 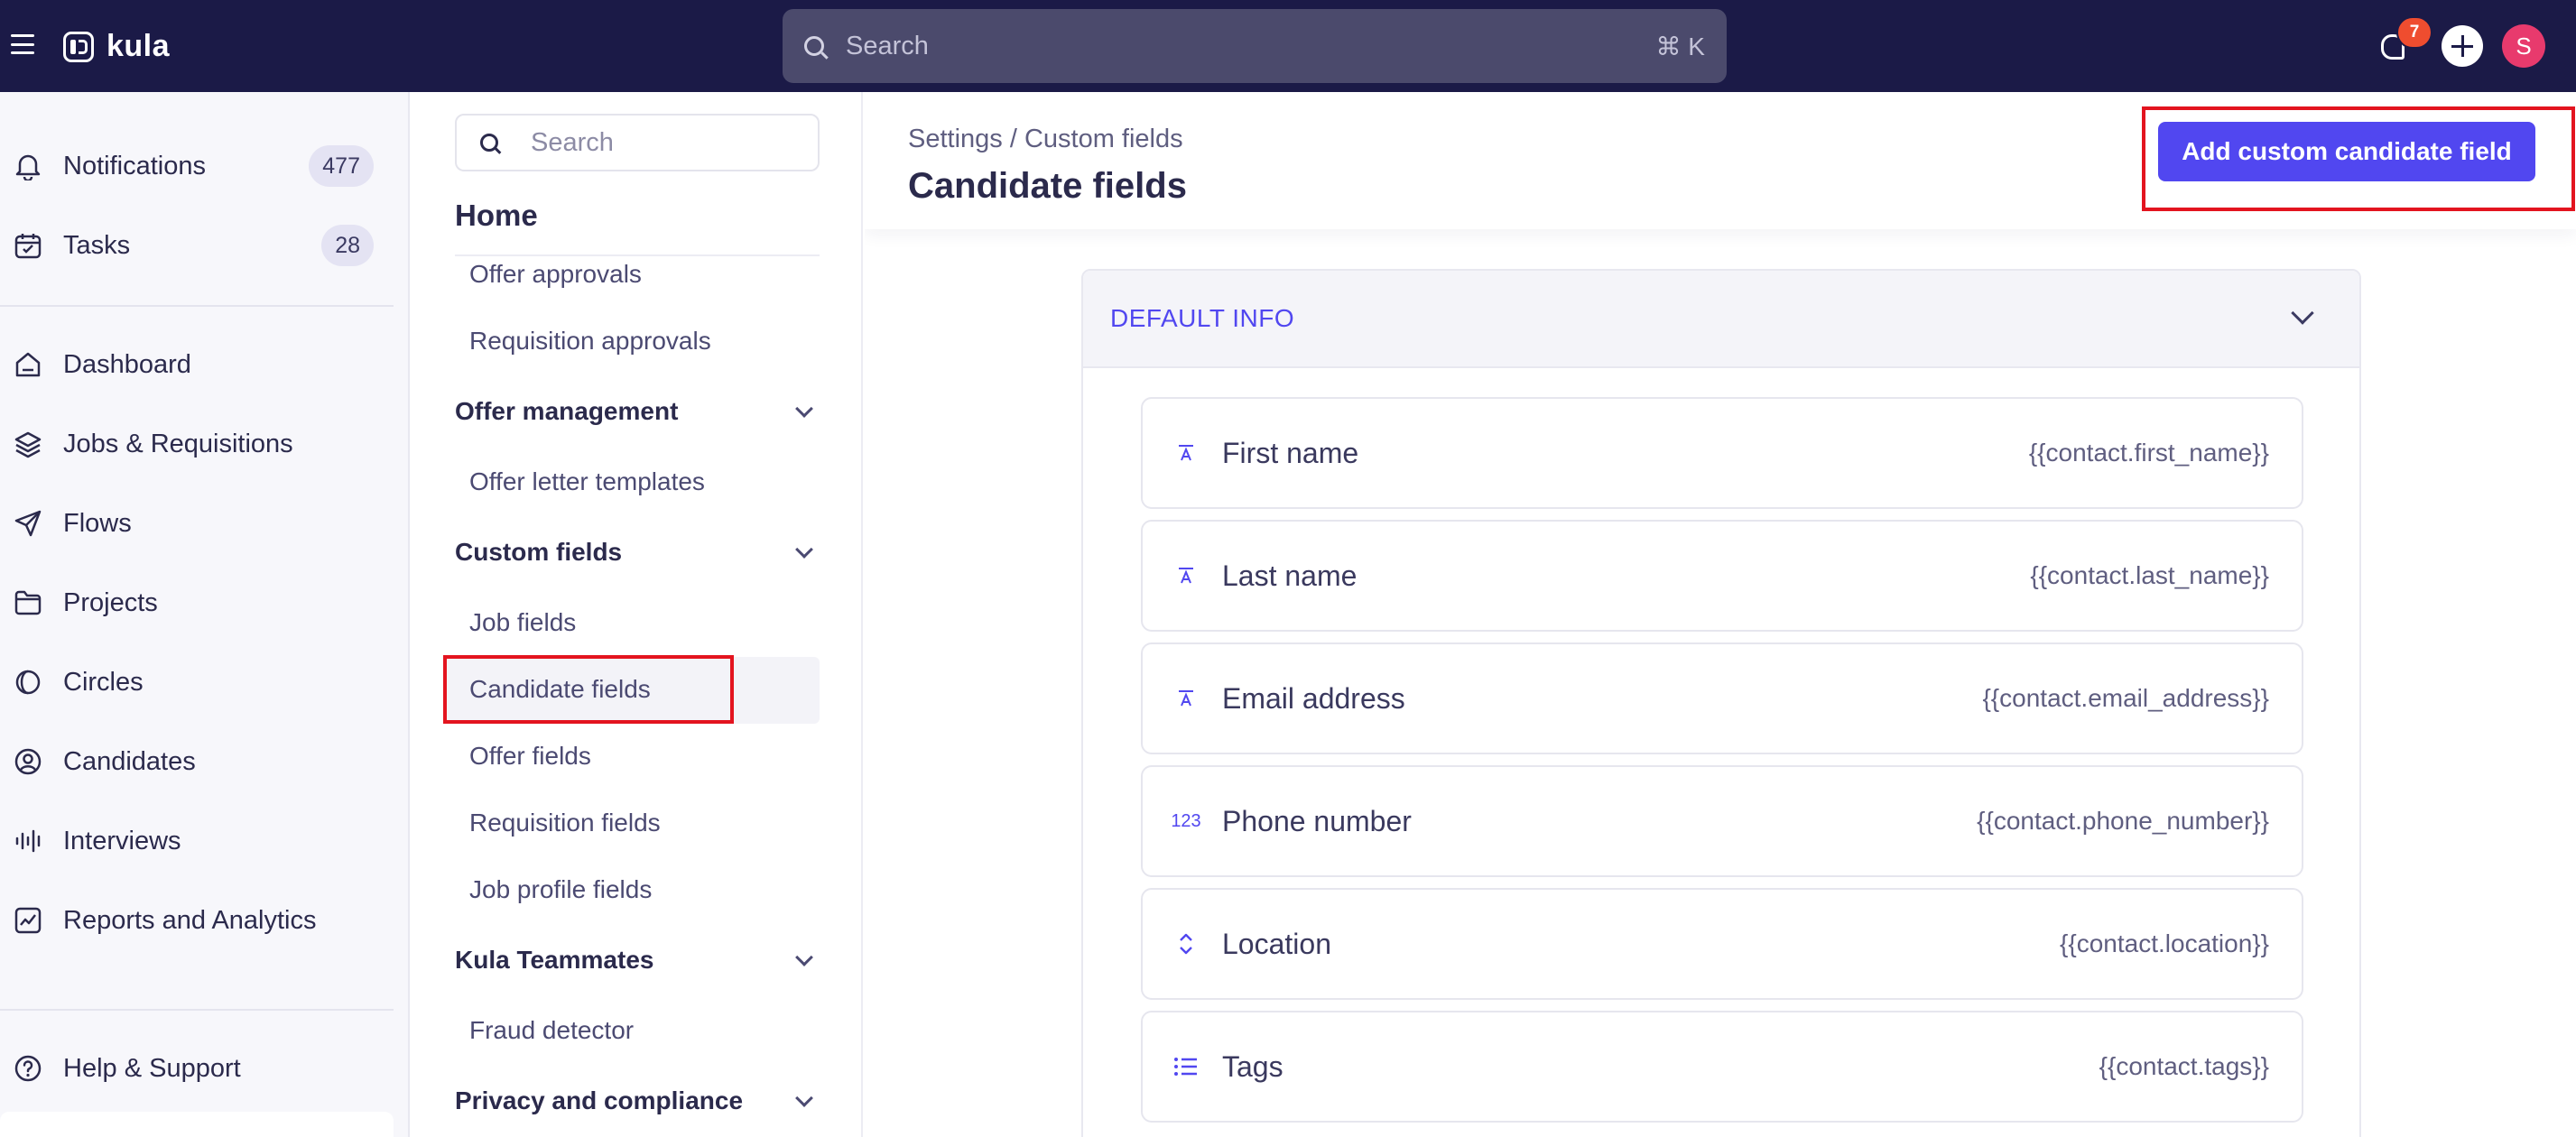 What do you see at coordinates (28, 921) in the screenshot?
I see `chart-icon` at bounding box center [28, 921].